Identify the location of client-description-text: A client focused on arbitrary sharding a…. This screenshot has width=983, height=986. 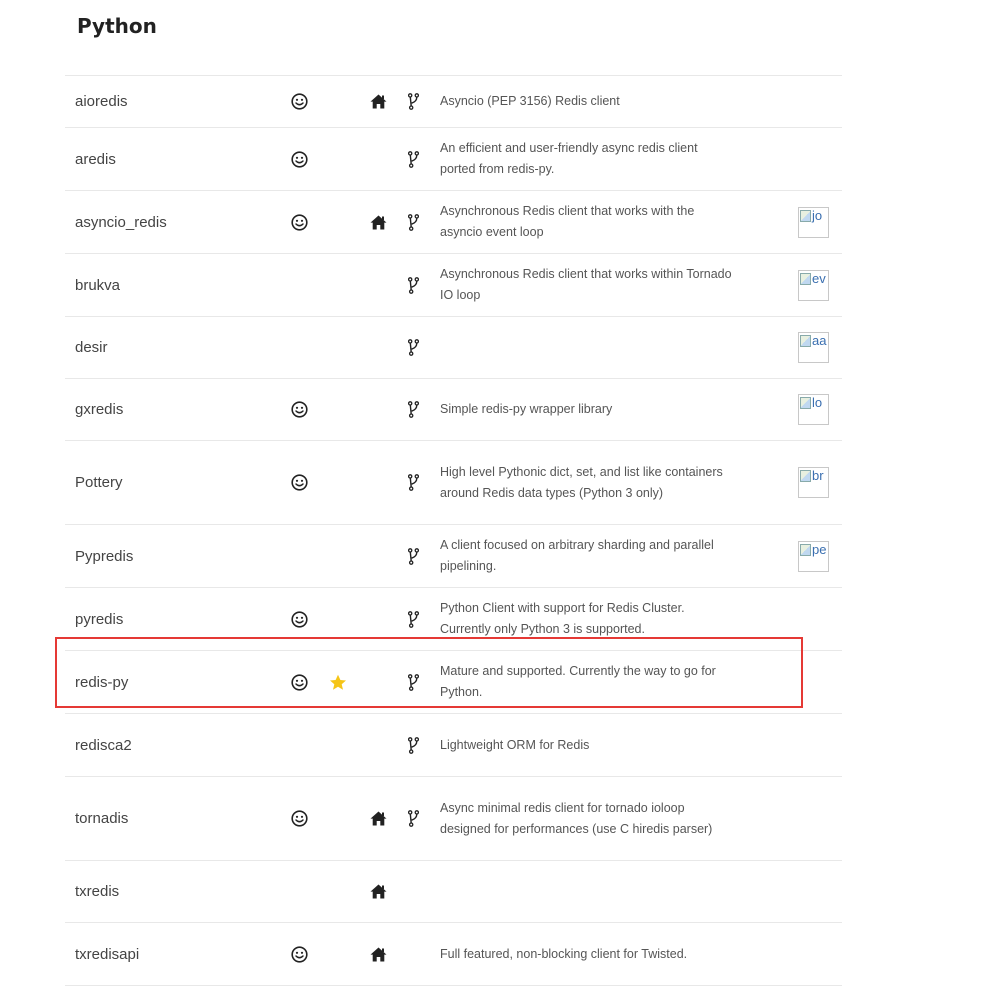
(577, 555).